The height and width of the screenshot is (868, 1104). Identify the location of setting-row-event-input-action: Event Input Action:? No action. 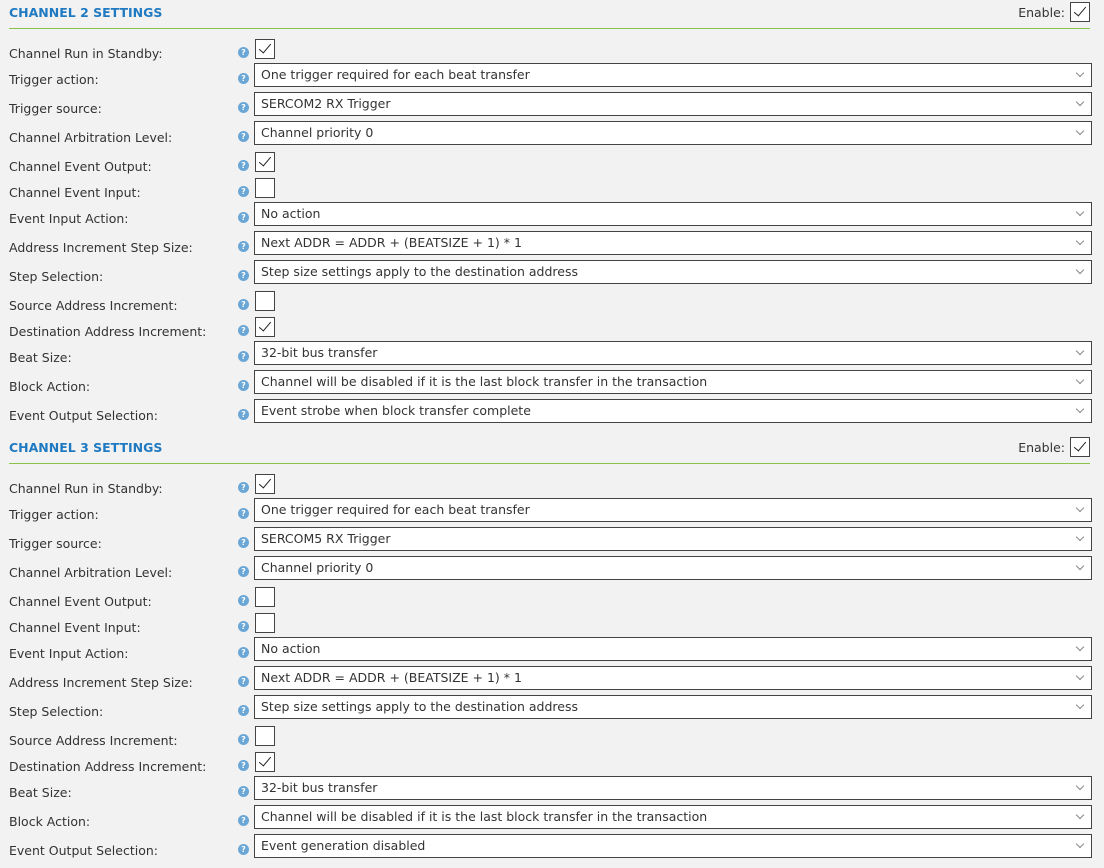
(552, 214).